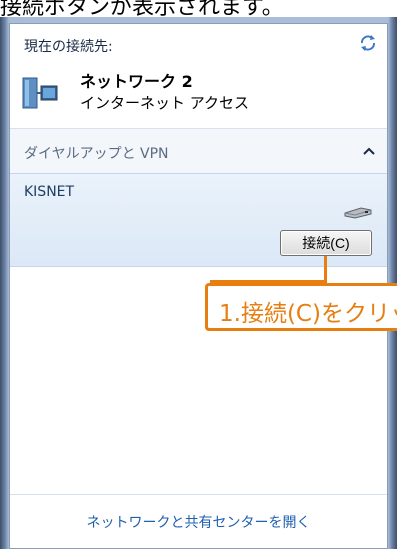  What do you see at coordinates (165, 103) in the screenshot?
I see `network-access-status: インターネット アクセス` at bounding box center [165, 103].